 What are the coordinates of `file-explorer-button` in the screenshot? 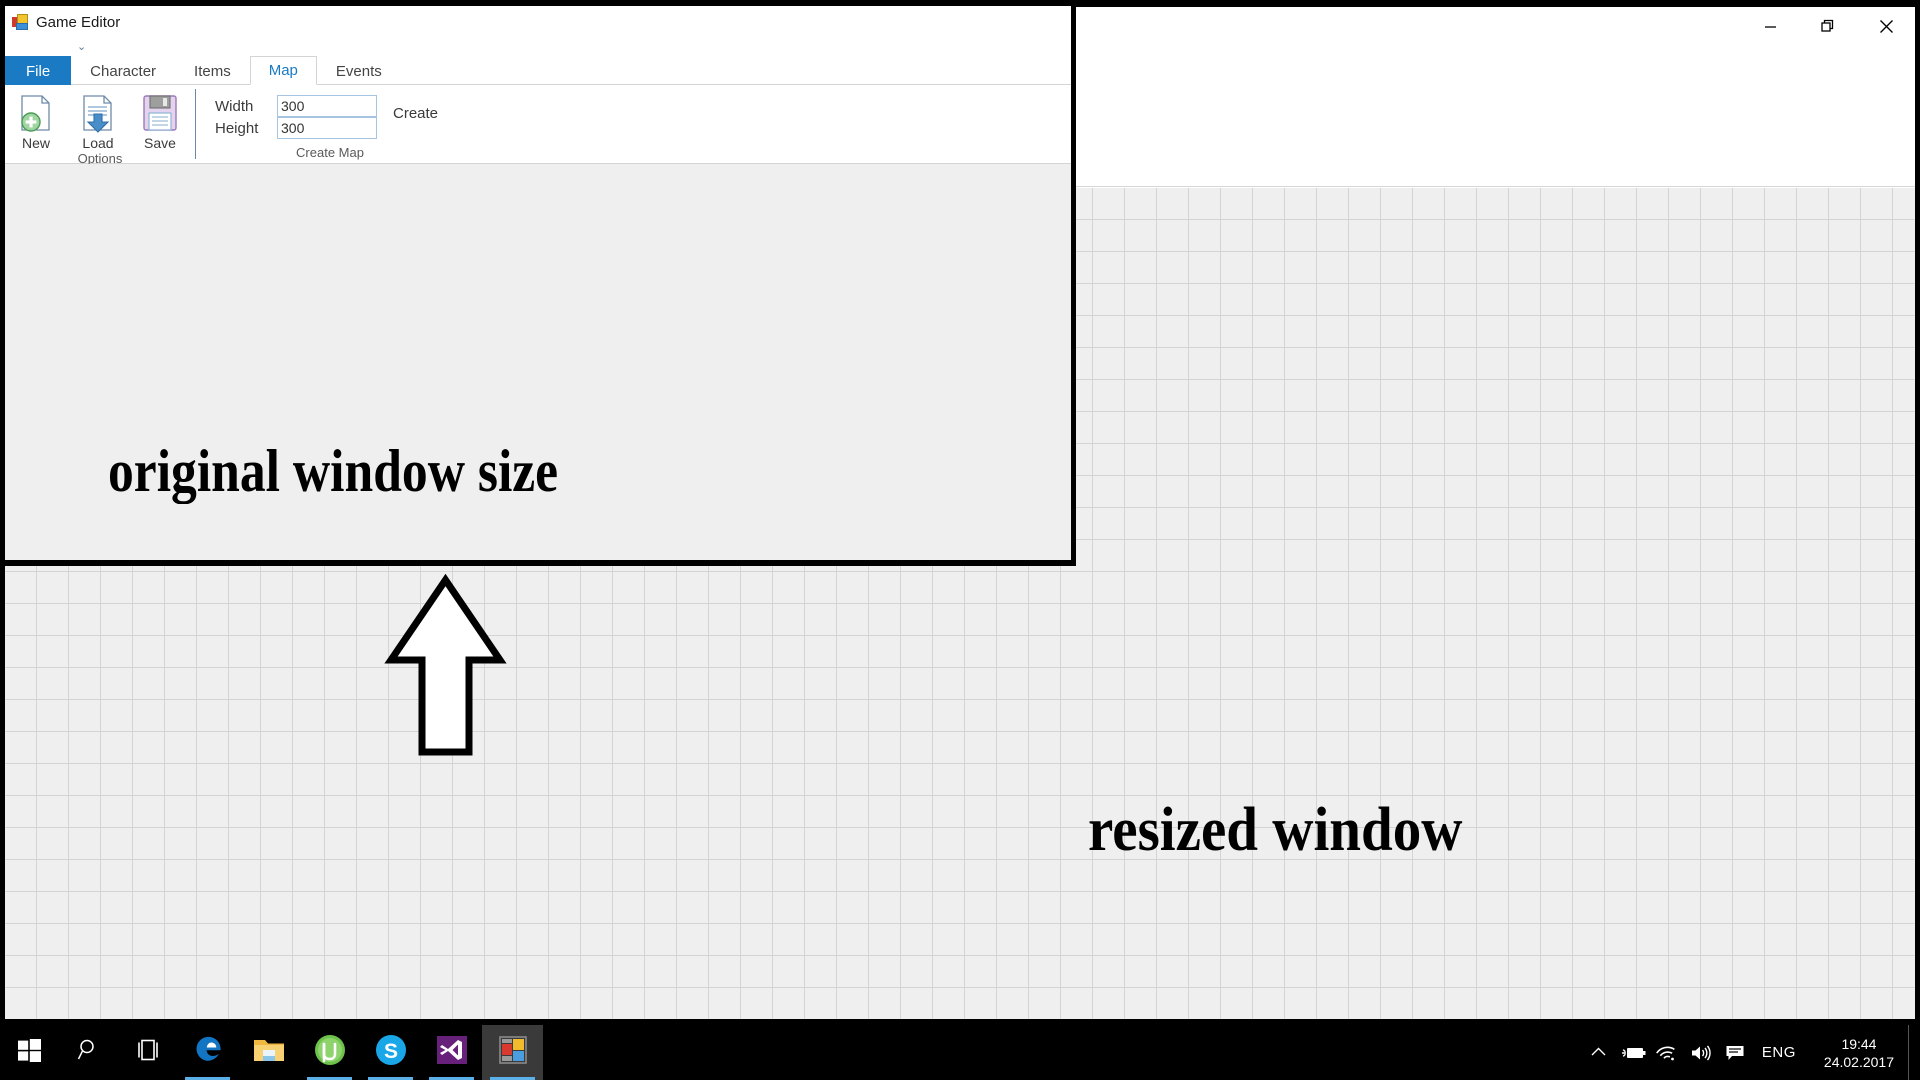 It's located at (268, 1052).